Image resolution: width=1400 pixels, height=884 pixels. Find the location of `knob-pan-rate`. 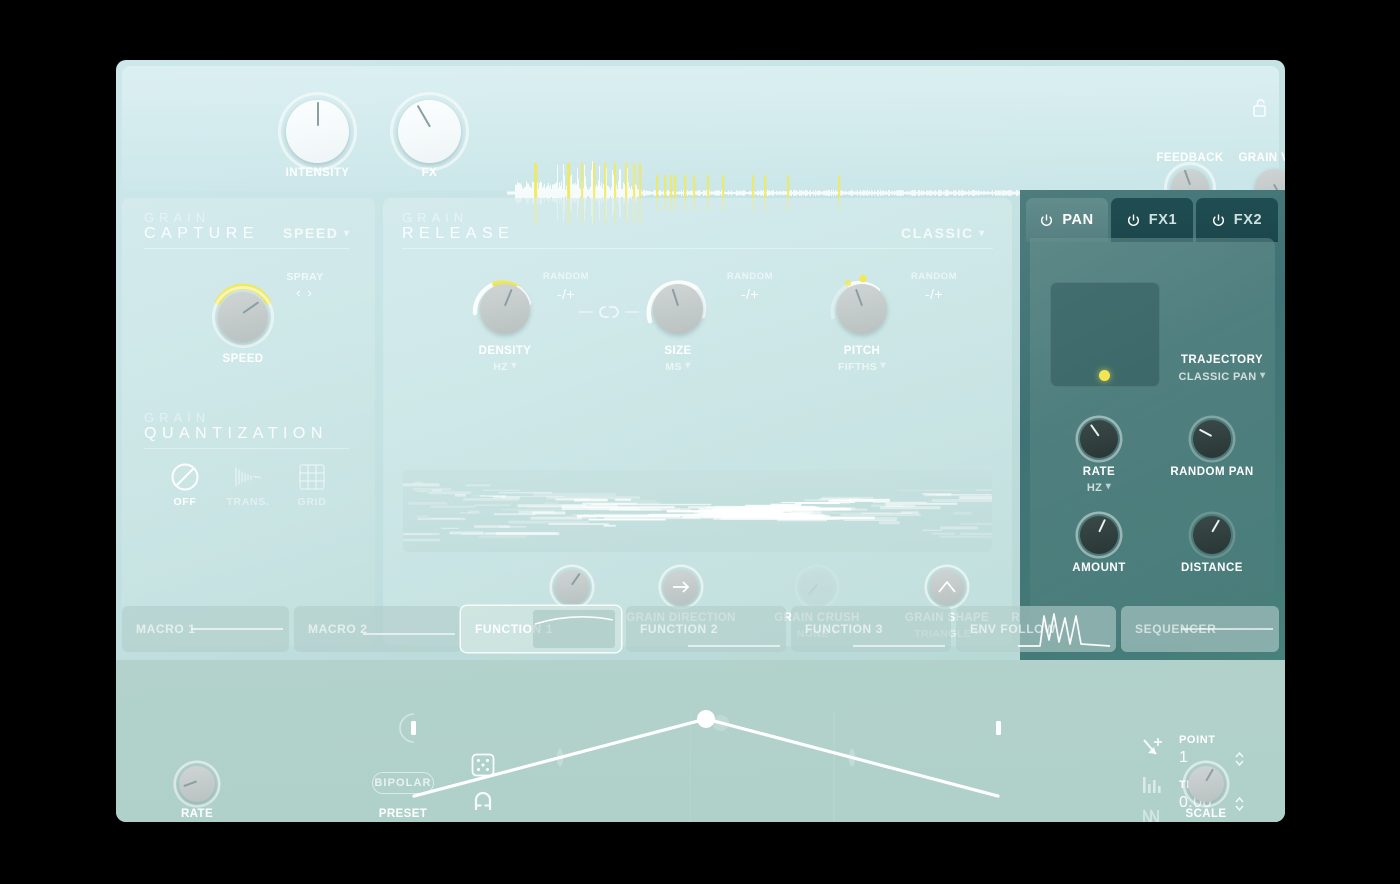

knob-pan-rate is located at coordinates (1099, 439).